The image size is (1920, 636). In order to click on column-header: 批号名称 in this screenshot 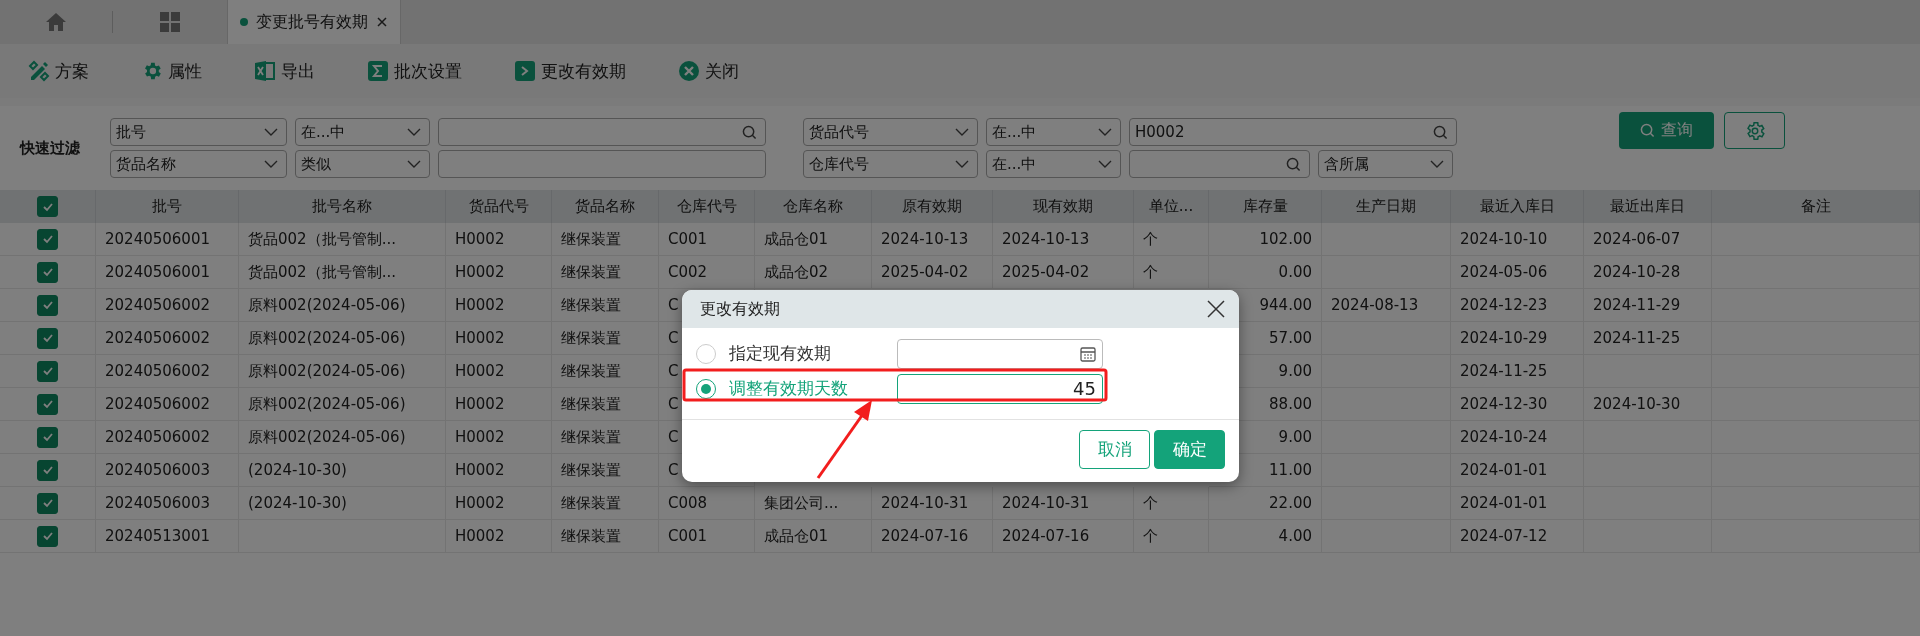, I will do `click(342, 206)`.